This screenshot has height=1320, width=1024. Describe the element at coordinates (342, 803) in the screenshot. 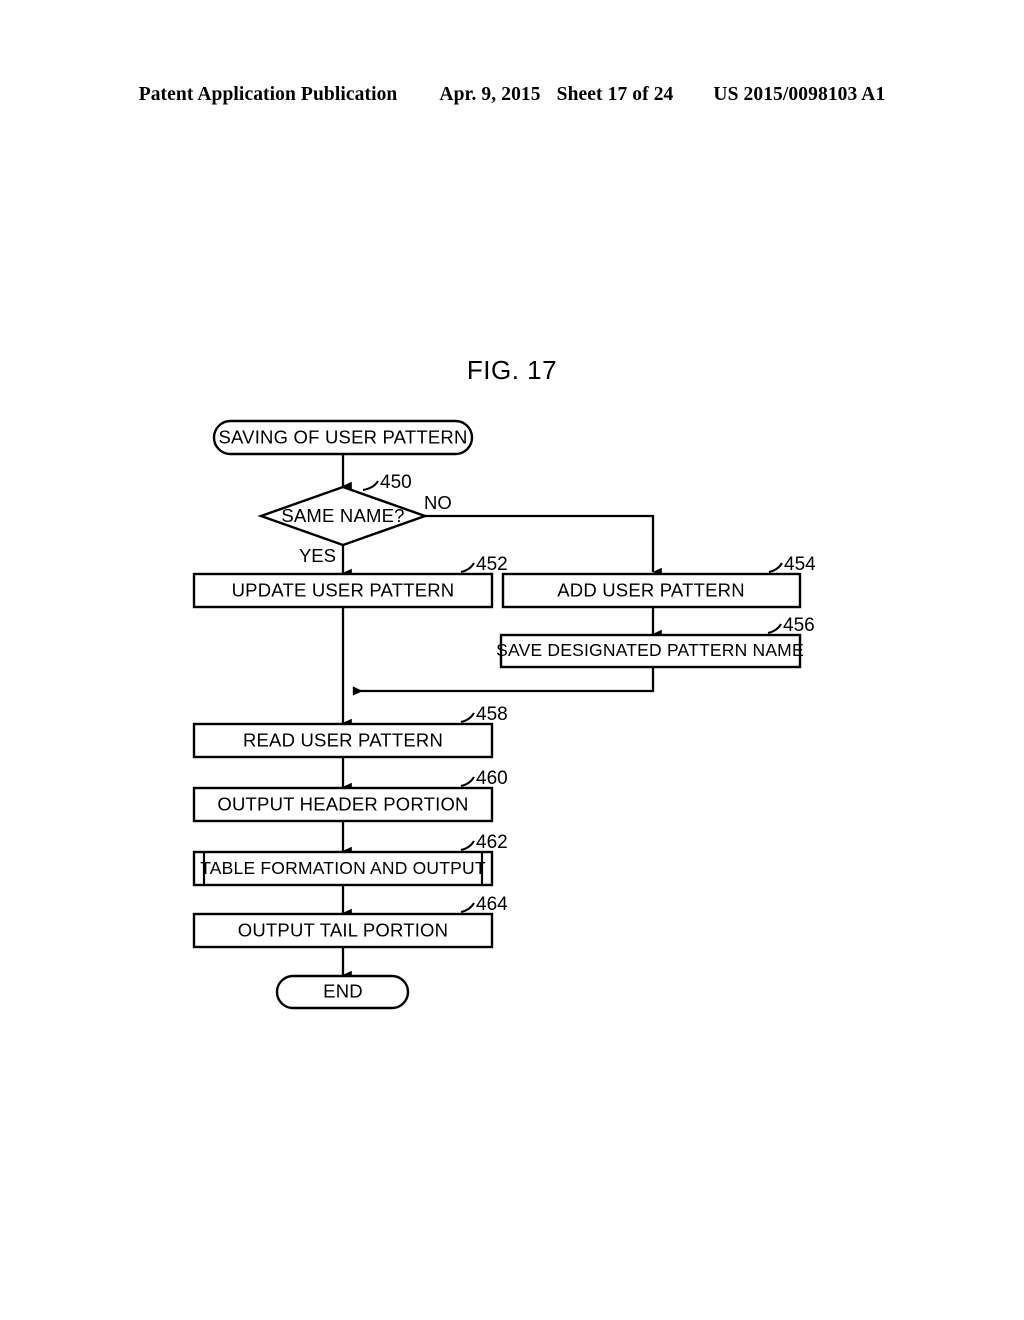

I see `node-output-header-portion-label: OUTPUT HEADER PORTION` at that location.